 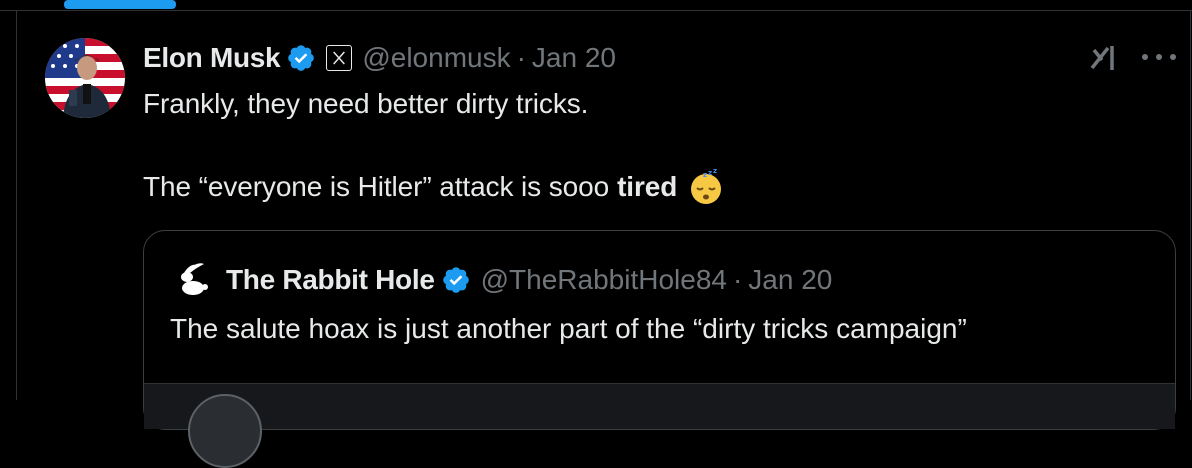 I want to click on tweet-text-line-1: Frankly, they need better dirty tricks., so click(x=366, y=103).